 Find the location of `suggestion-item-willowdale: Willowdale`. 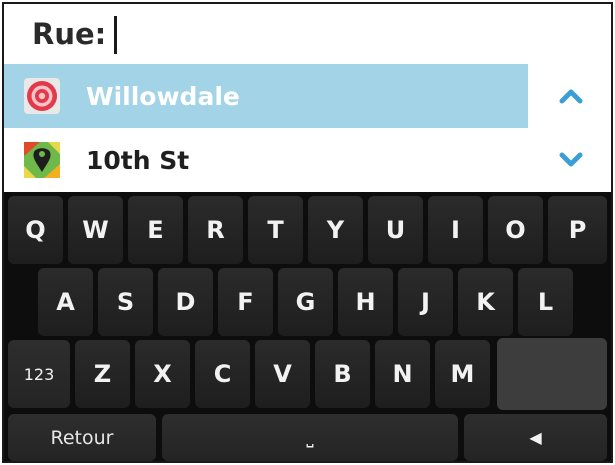

suggestion-item-willowdale: Willowdale is located at coordinates (266, 96).